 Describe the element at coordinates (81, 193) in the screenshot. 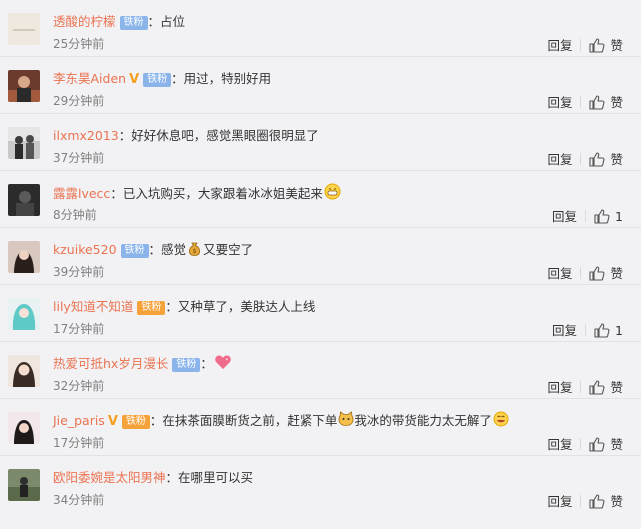

I see `username: 露露lvecc` at that location.